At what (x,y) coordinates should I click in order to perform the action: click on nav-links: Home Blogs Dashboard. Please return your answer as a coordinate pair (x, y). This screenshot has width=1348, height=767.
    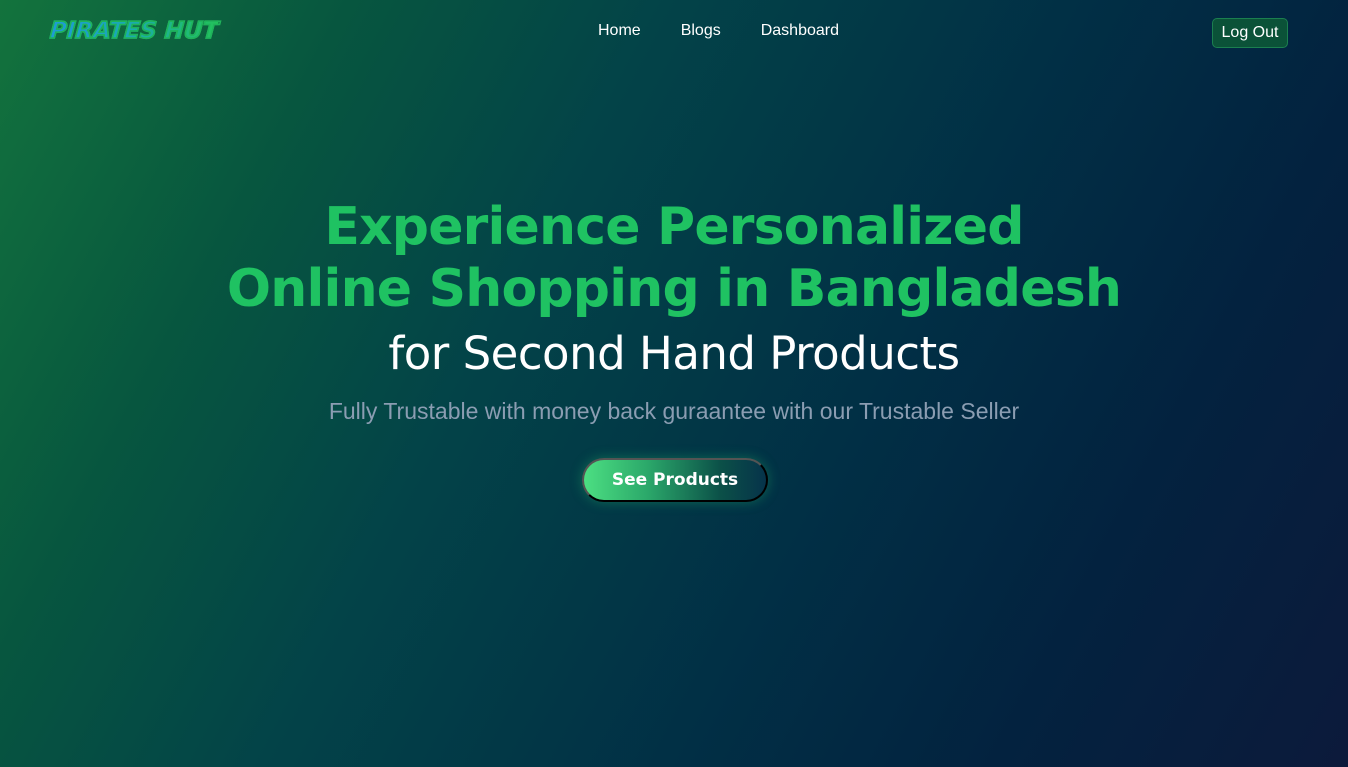
    Looking at the image, I should click on (718, 31).